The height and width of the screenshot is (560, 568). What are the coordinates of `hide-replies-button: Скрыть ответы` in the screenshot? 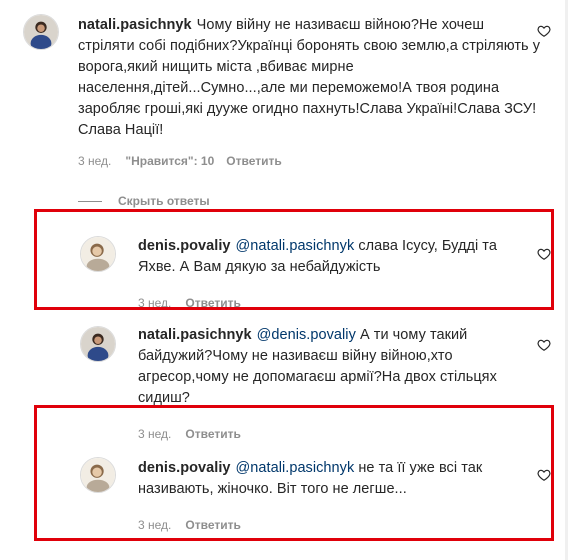 It's located at (144, 201).